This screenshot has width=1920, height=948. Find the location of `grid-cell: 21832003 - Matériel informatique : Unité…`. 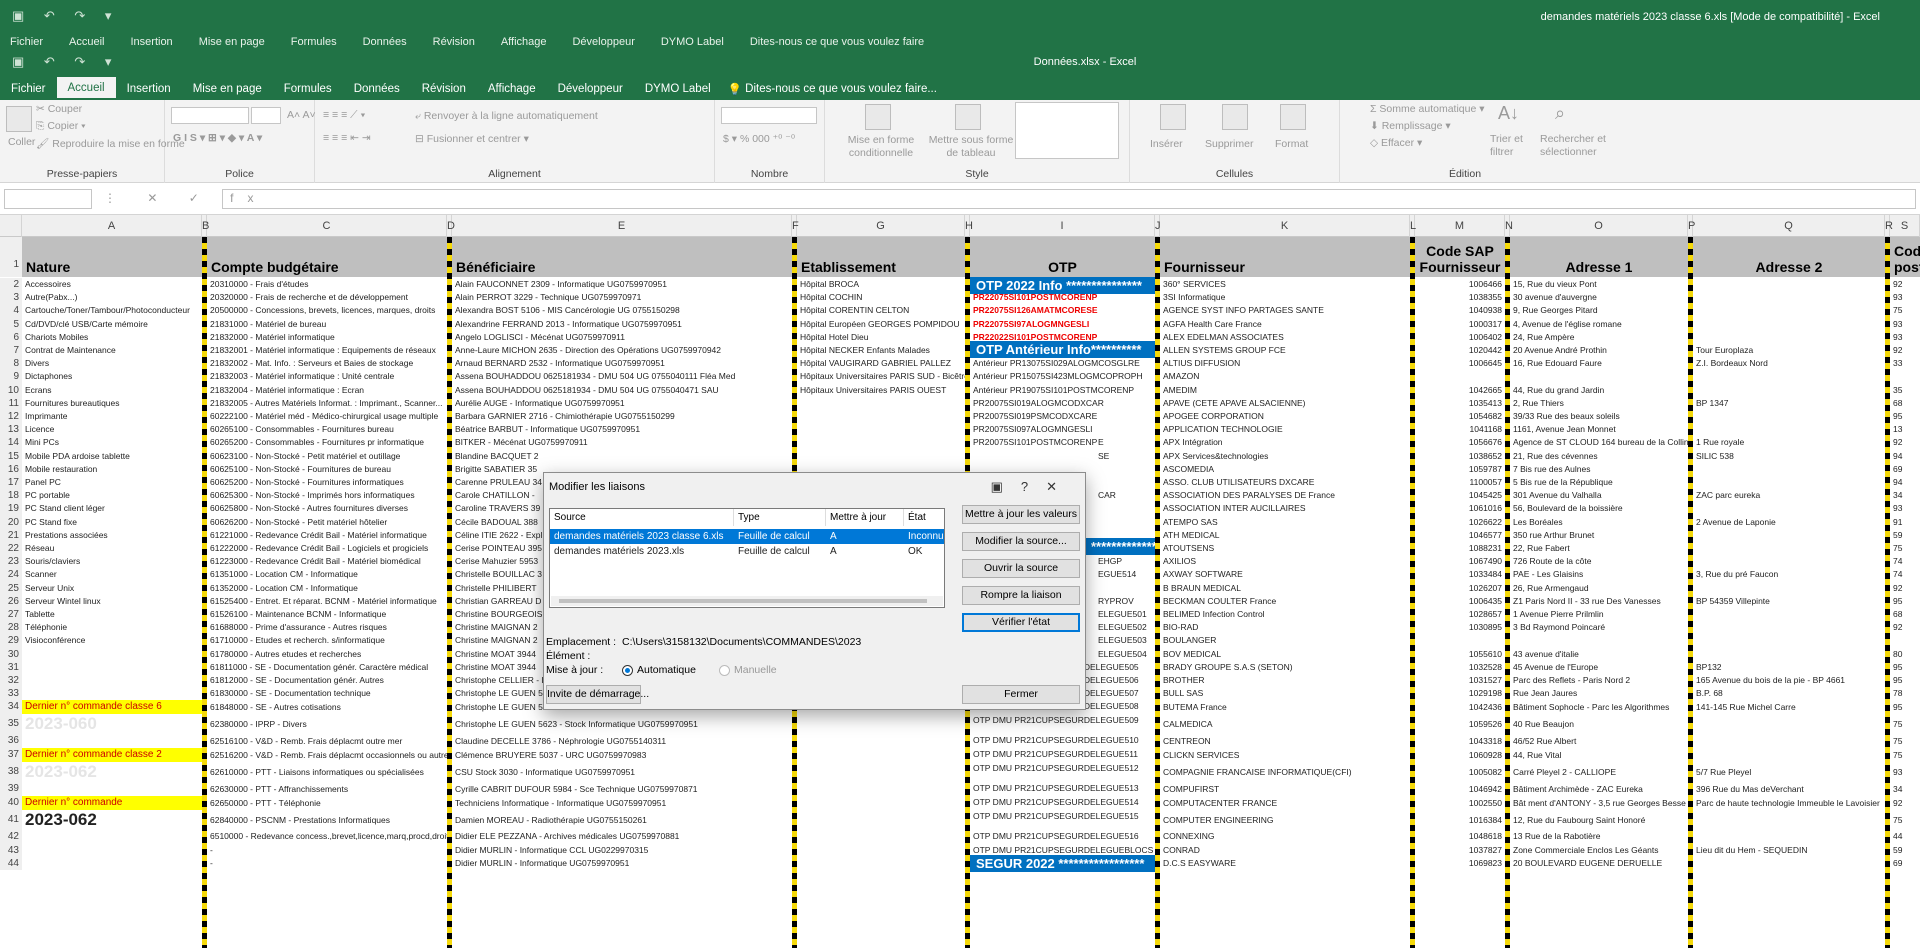

grid-cell: 21832003 - Matériel informatique : Unité… is located at coordinates (327, 376).